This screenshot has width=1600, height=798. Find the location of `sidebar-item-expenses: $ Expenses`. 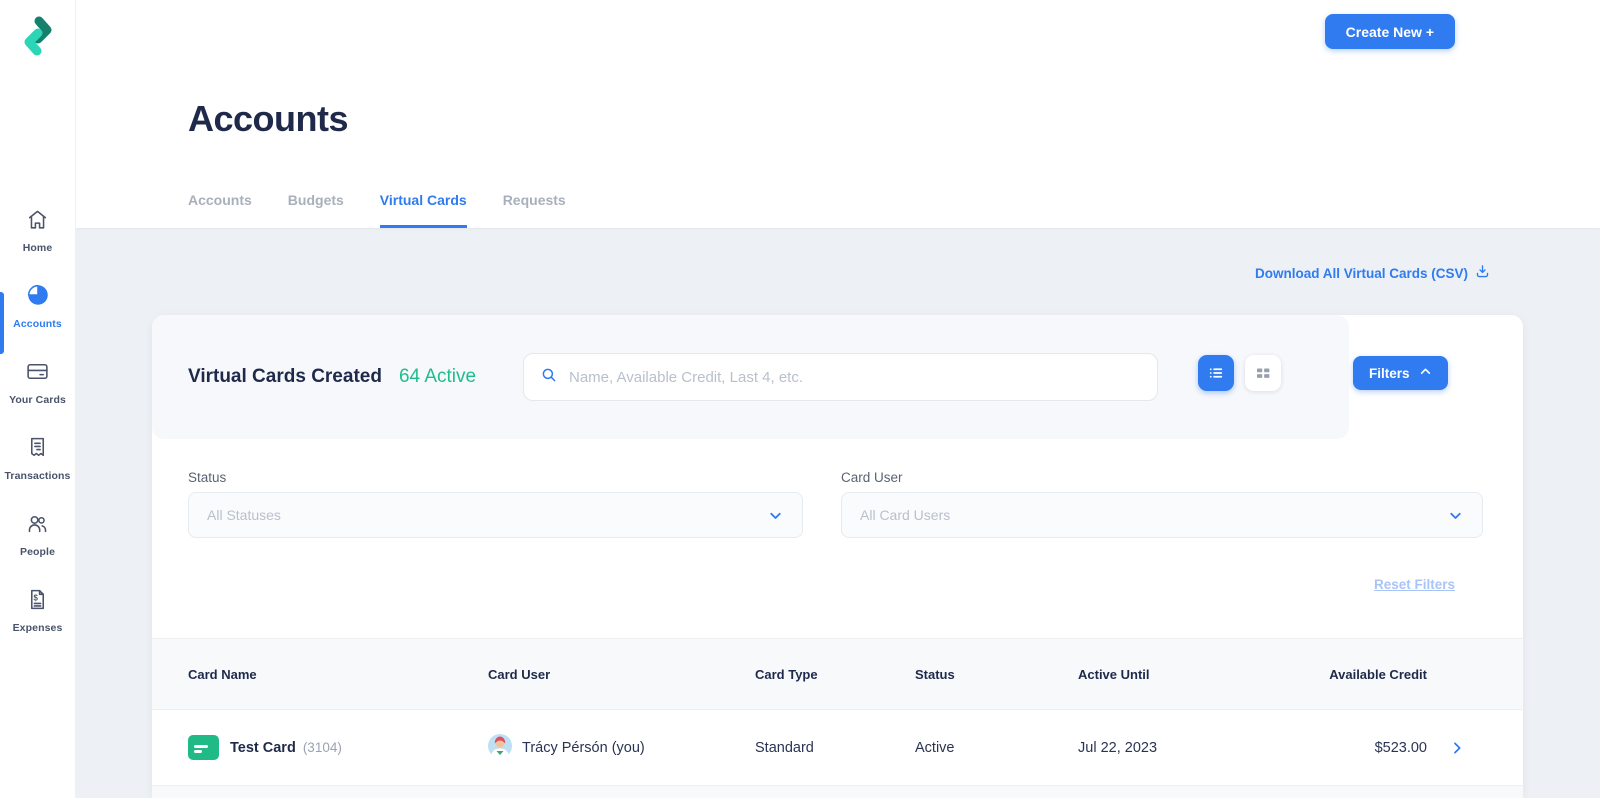

sidebar-item-expenses: $ Expenses is located at coordinates (37, 610).